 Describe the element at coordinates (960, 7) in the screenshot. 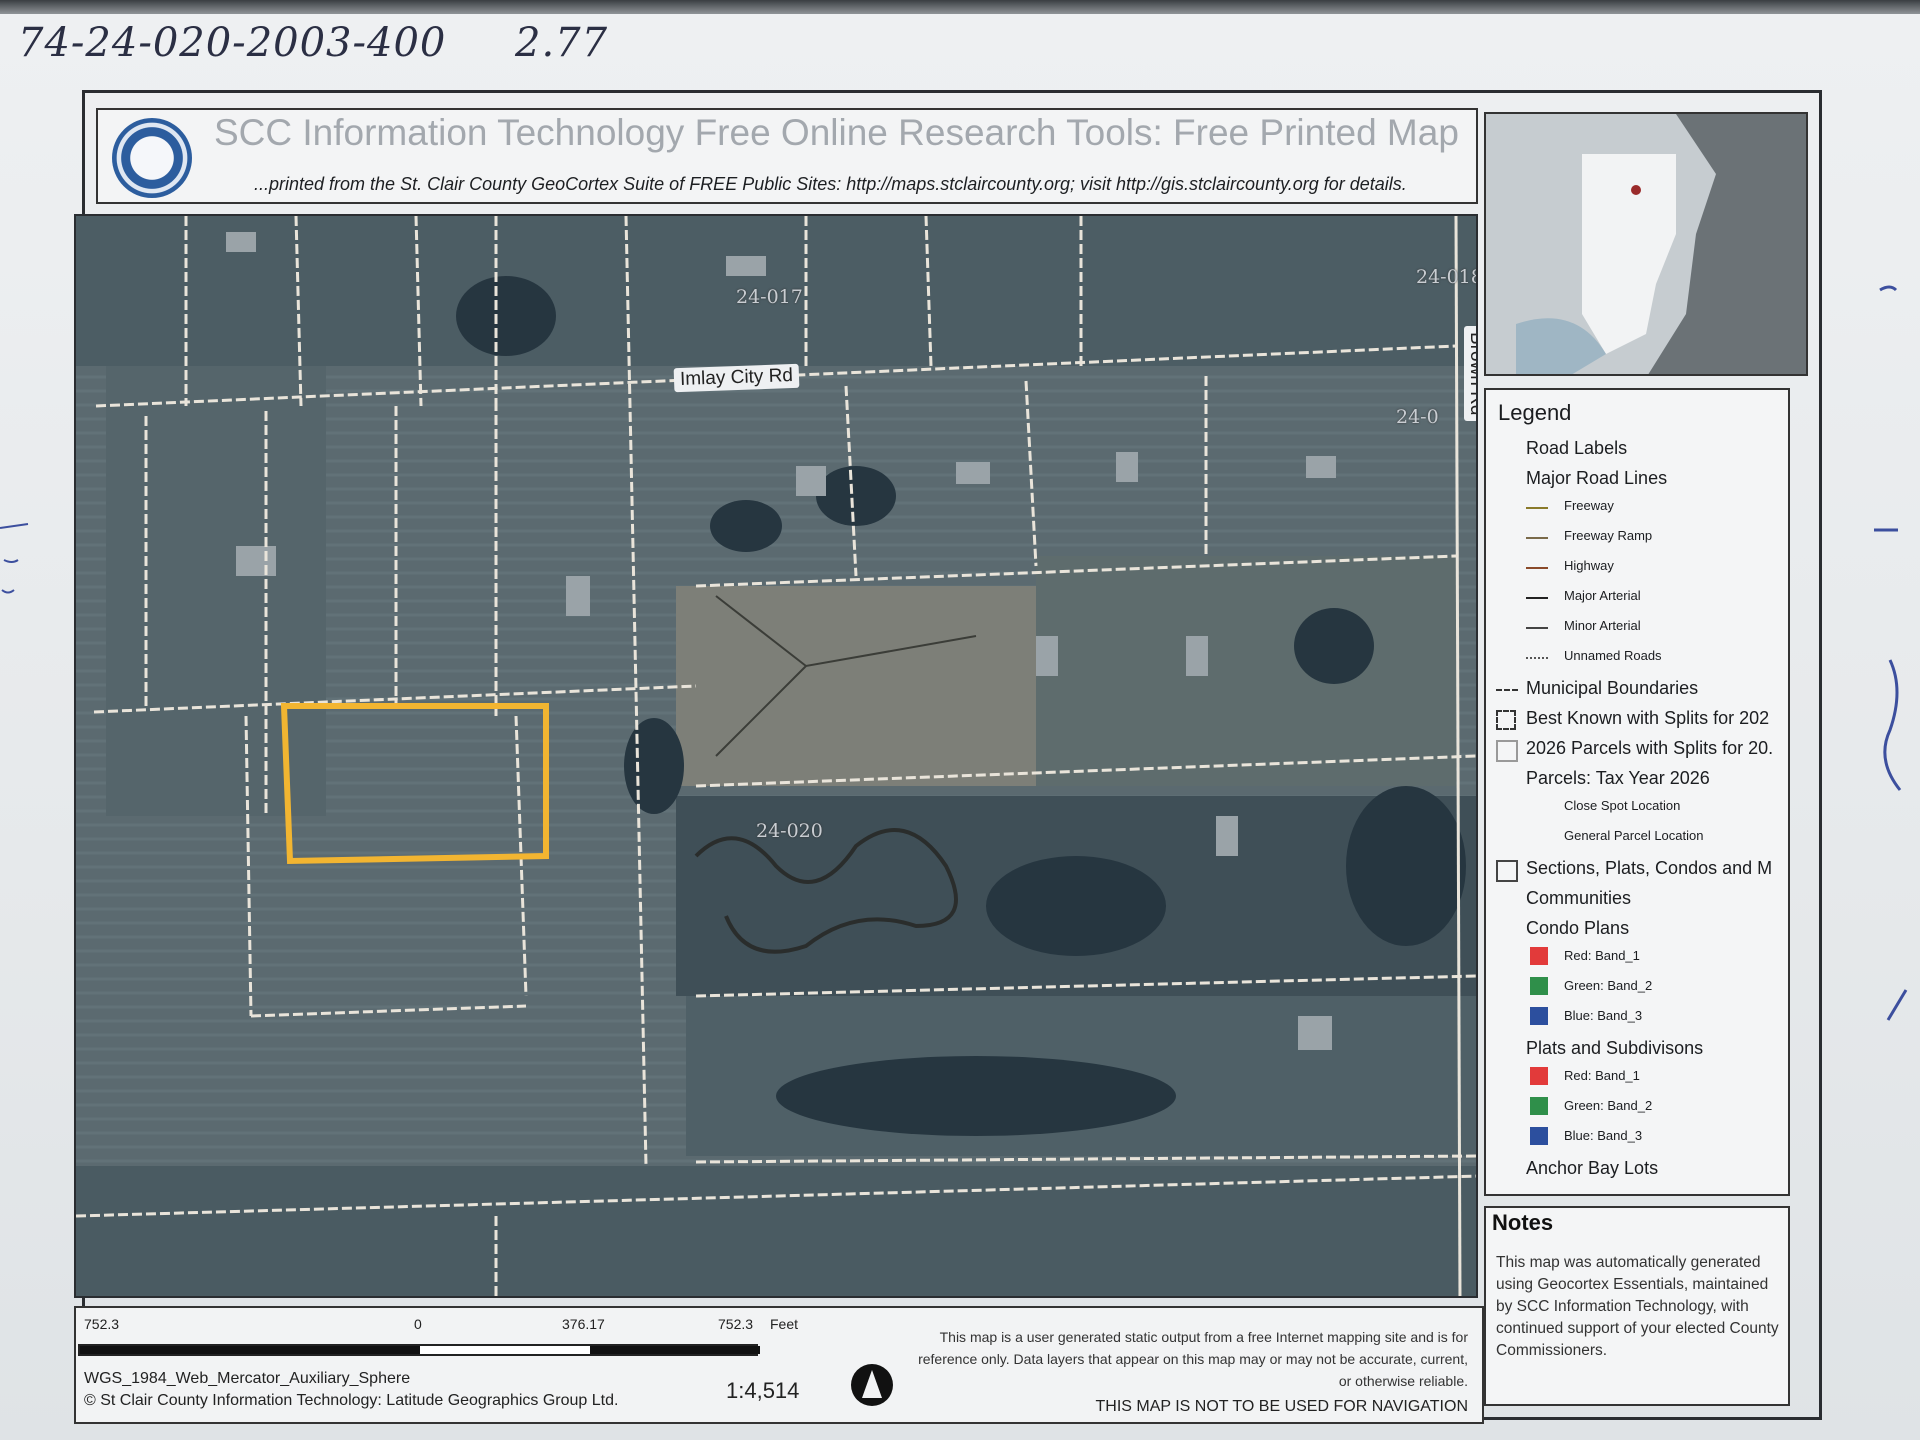

I see `top-shadow` at that location.